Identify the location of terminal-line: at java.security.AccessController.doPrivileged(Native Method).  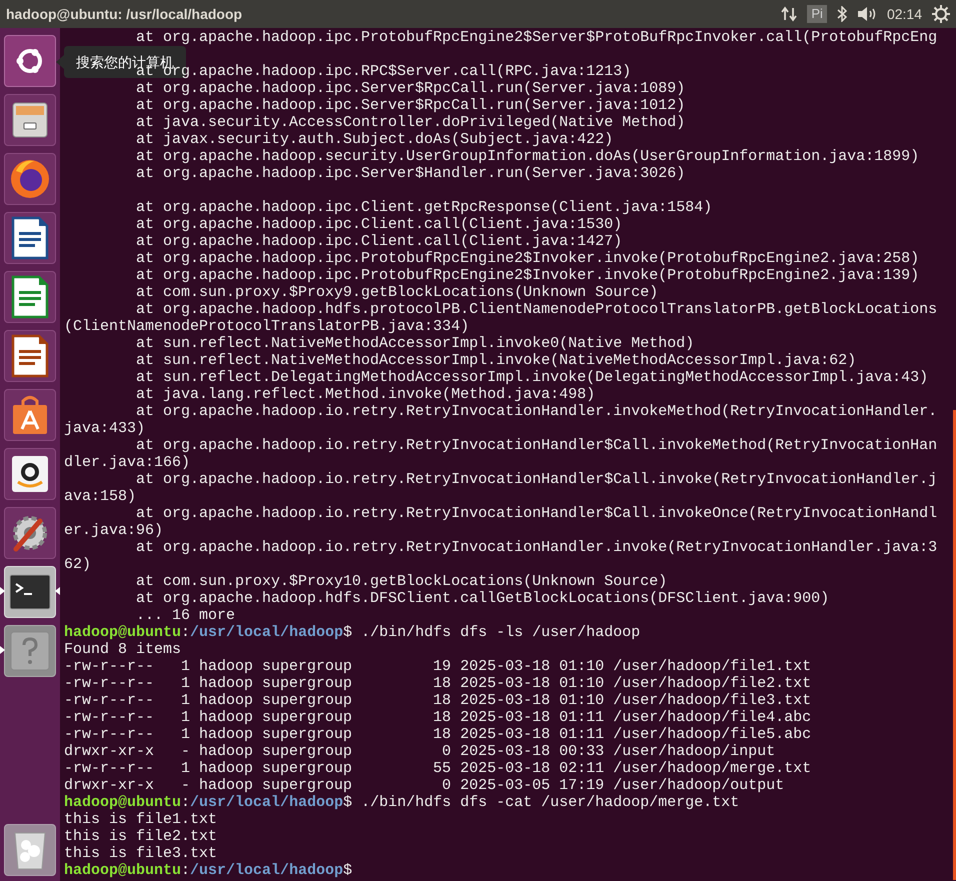
(410, 122).